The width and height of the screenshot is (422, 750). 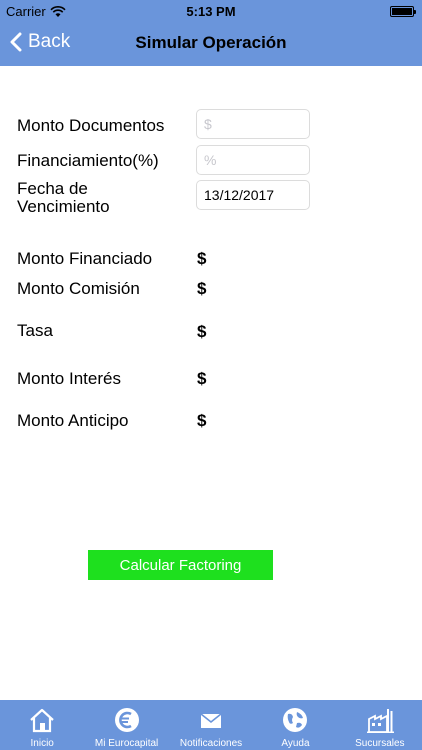 I want to click on calcular-factoring-label: Calcular Factoring, so click(x=180, y=565).